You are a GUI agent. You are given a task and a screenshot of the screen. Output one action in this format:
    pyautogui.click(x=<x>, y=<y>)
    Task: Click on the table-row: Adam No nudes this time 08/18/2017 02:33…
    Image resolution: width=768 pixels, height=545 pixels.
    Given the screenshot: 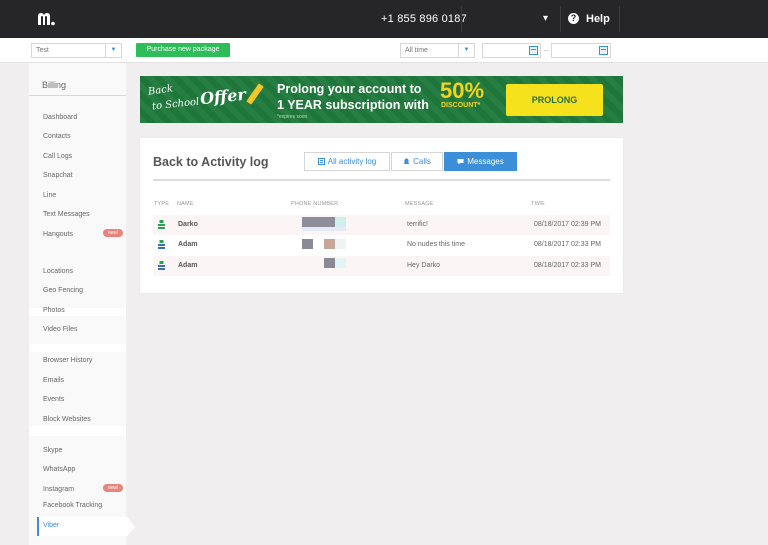 What is the action you would take?
    pyautogui.click(x=381, y=245)
    